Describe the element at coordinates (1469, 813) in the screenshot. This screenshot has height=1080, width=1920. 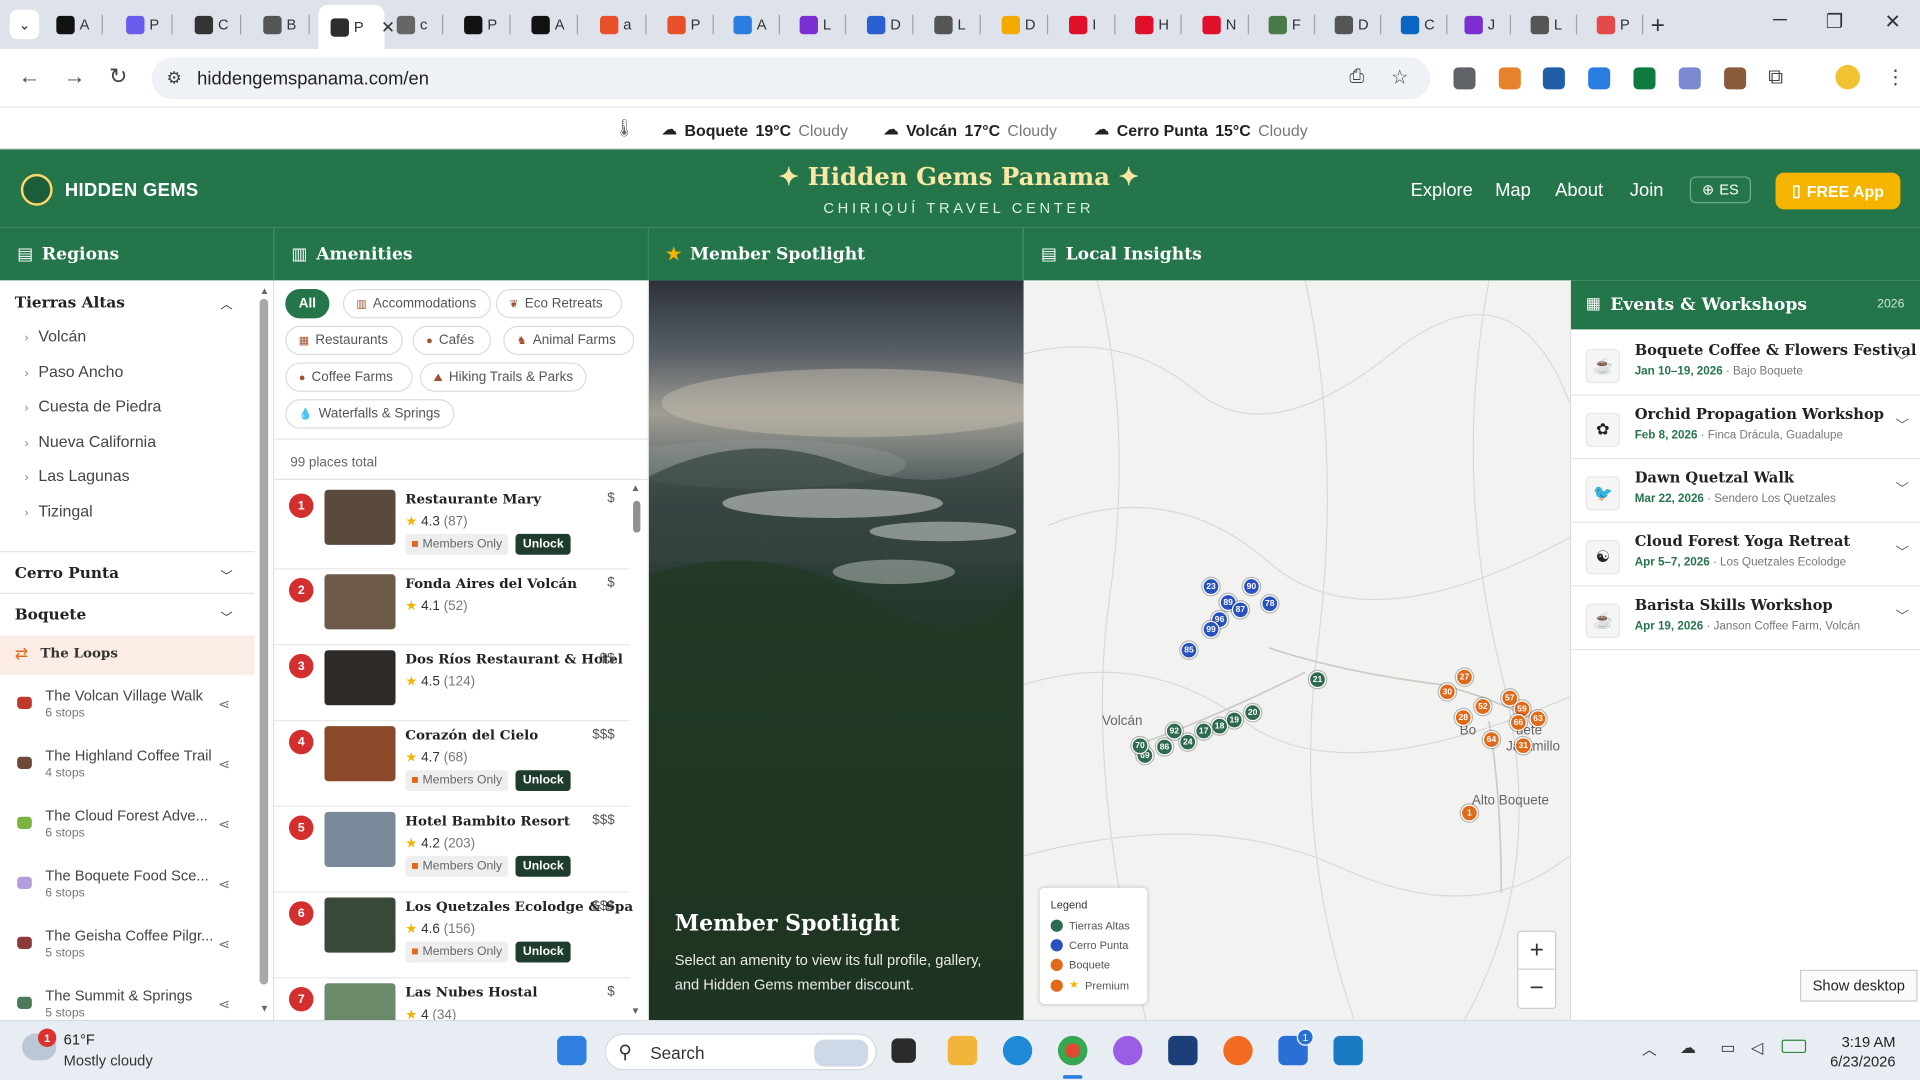
I see `map-marker: 1` at that location.